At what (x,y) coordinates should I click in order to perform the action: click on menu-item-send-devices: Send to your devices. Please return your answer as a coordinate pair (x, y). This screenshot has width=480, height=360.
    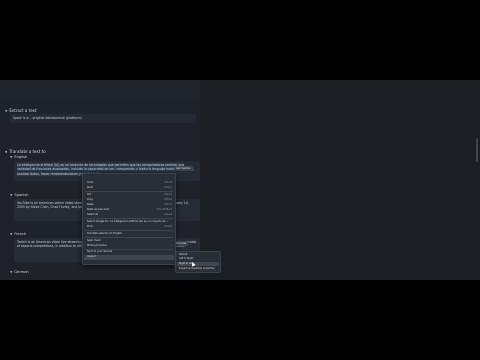
    Looking at the image, I should click on (99, 252).